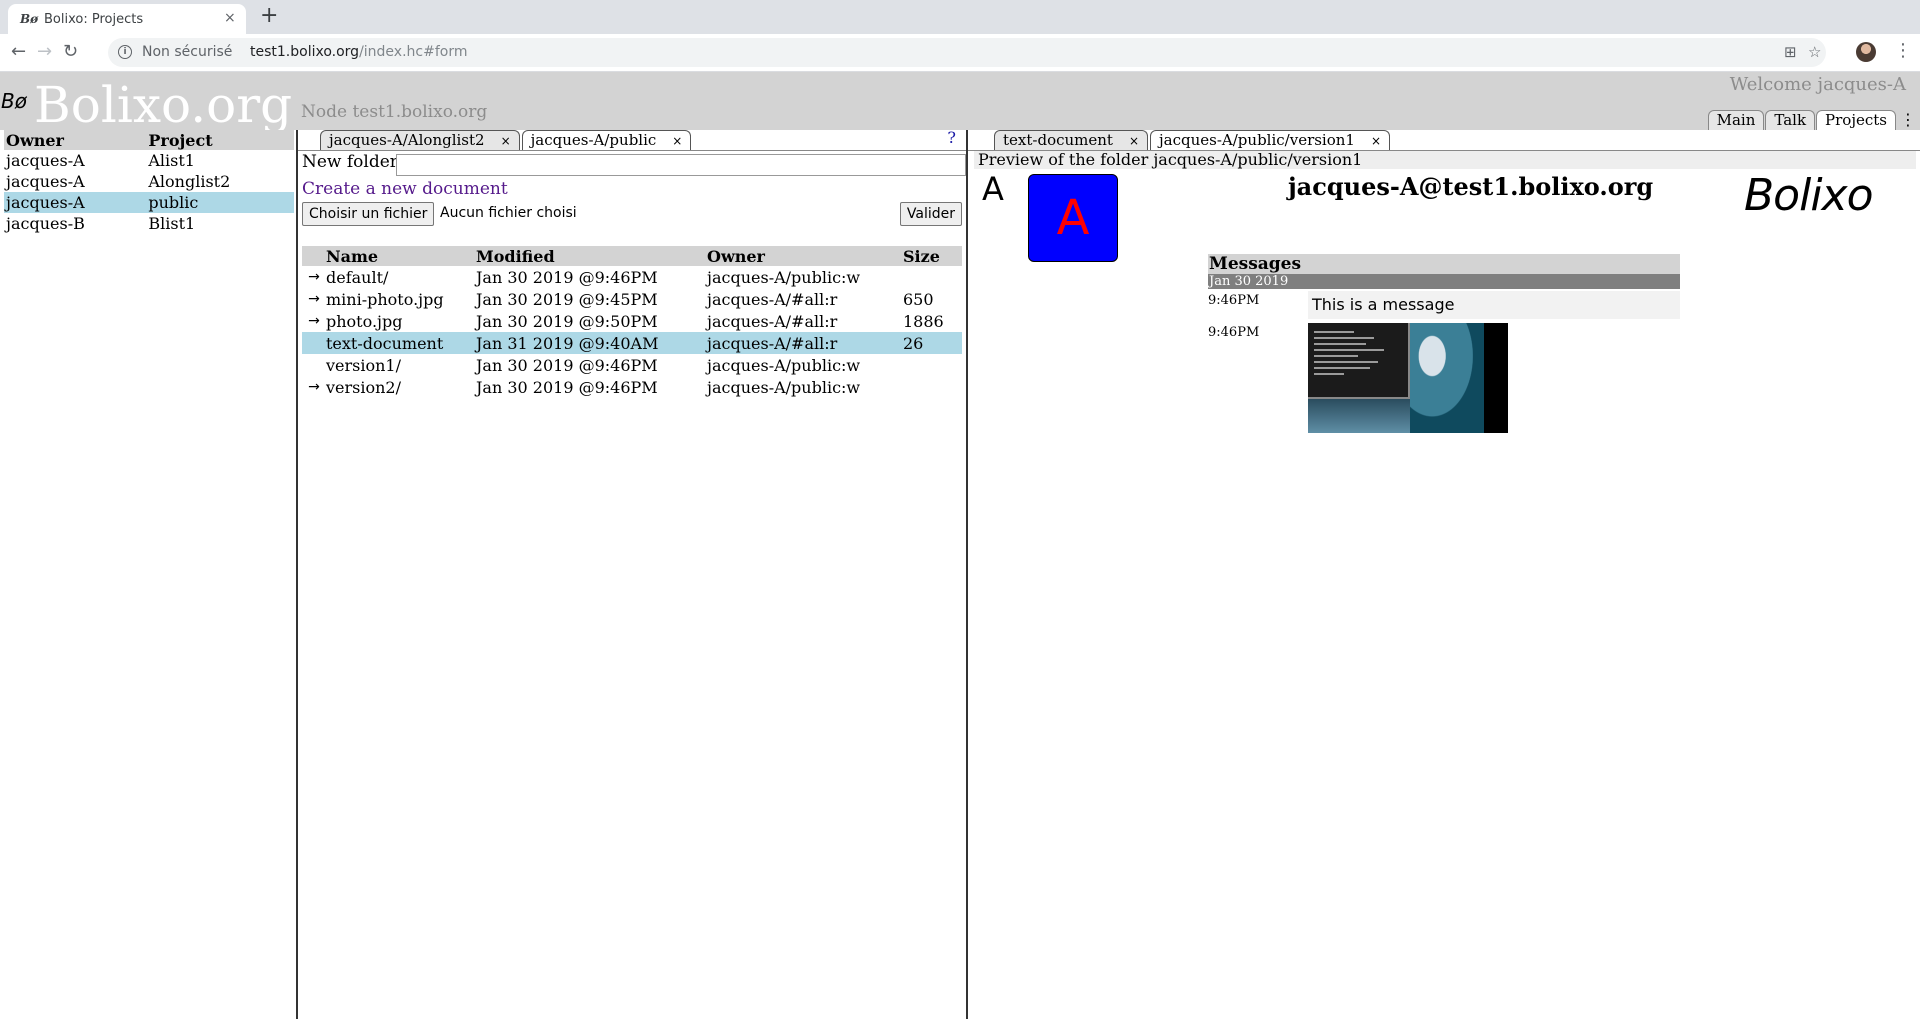 Image resolution: width=1920 pixels, height=1019 pixels. Describe the element at coordinates (1270, 140) in the screenshot. I see `preview-tab-version1: jacques-A/public/version1 ×` at that location.